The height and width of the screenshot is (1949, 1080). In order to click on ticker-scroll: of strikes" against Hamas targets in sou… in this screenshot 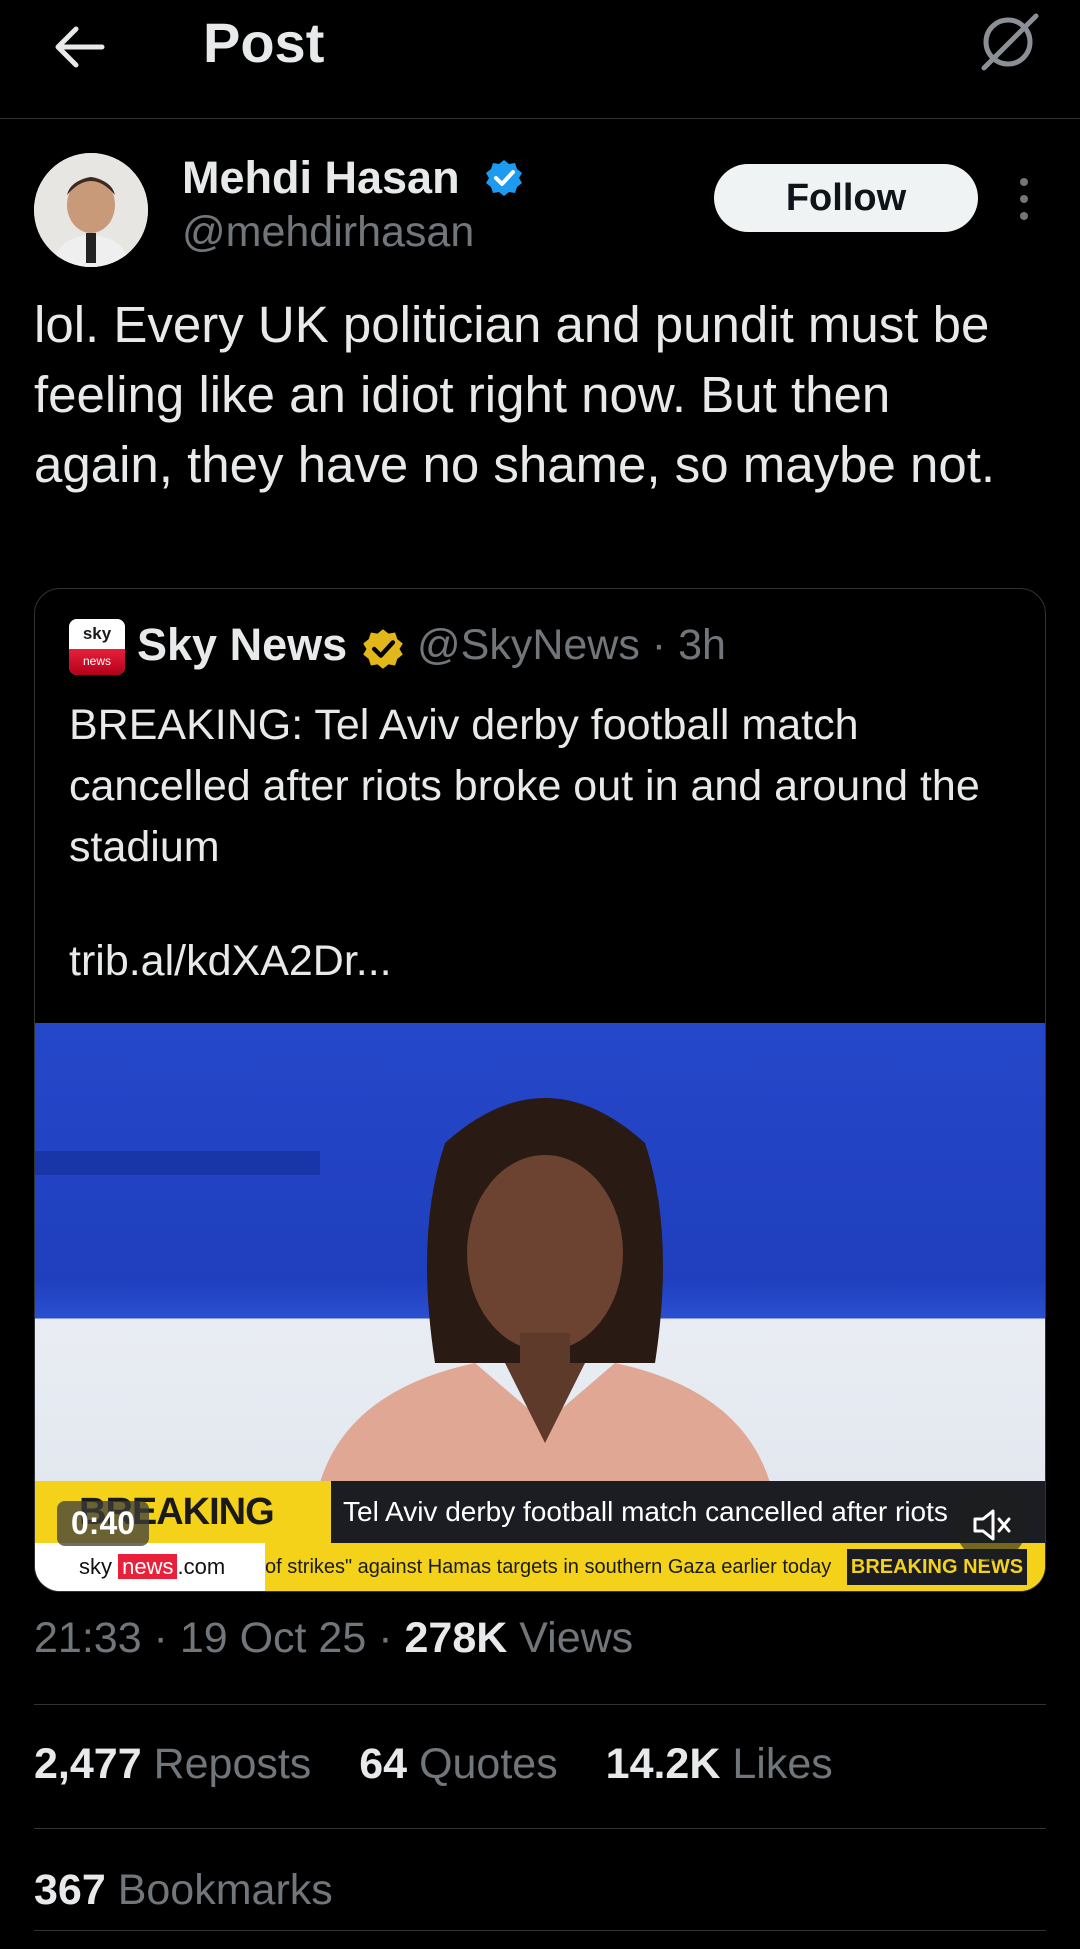, I will do `click(548, 1567)`.